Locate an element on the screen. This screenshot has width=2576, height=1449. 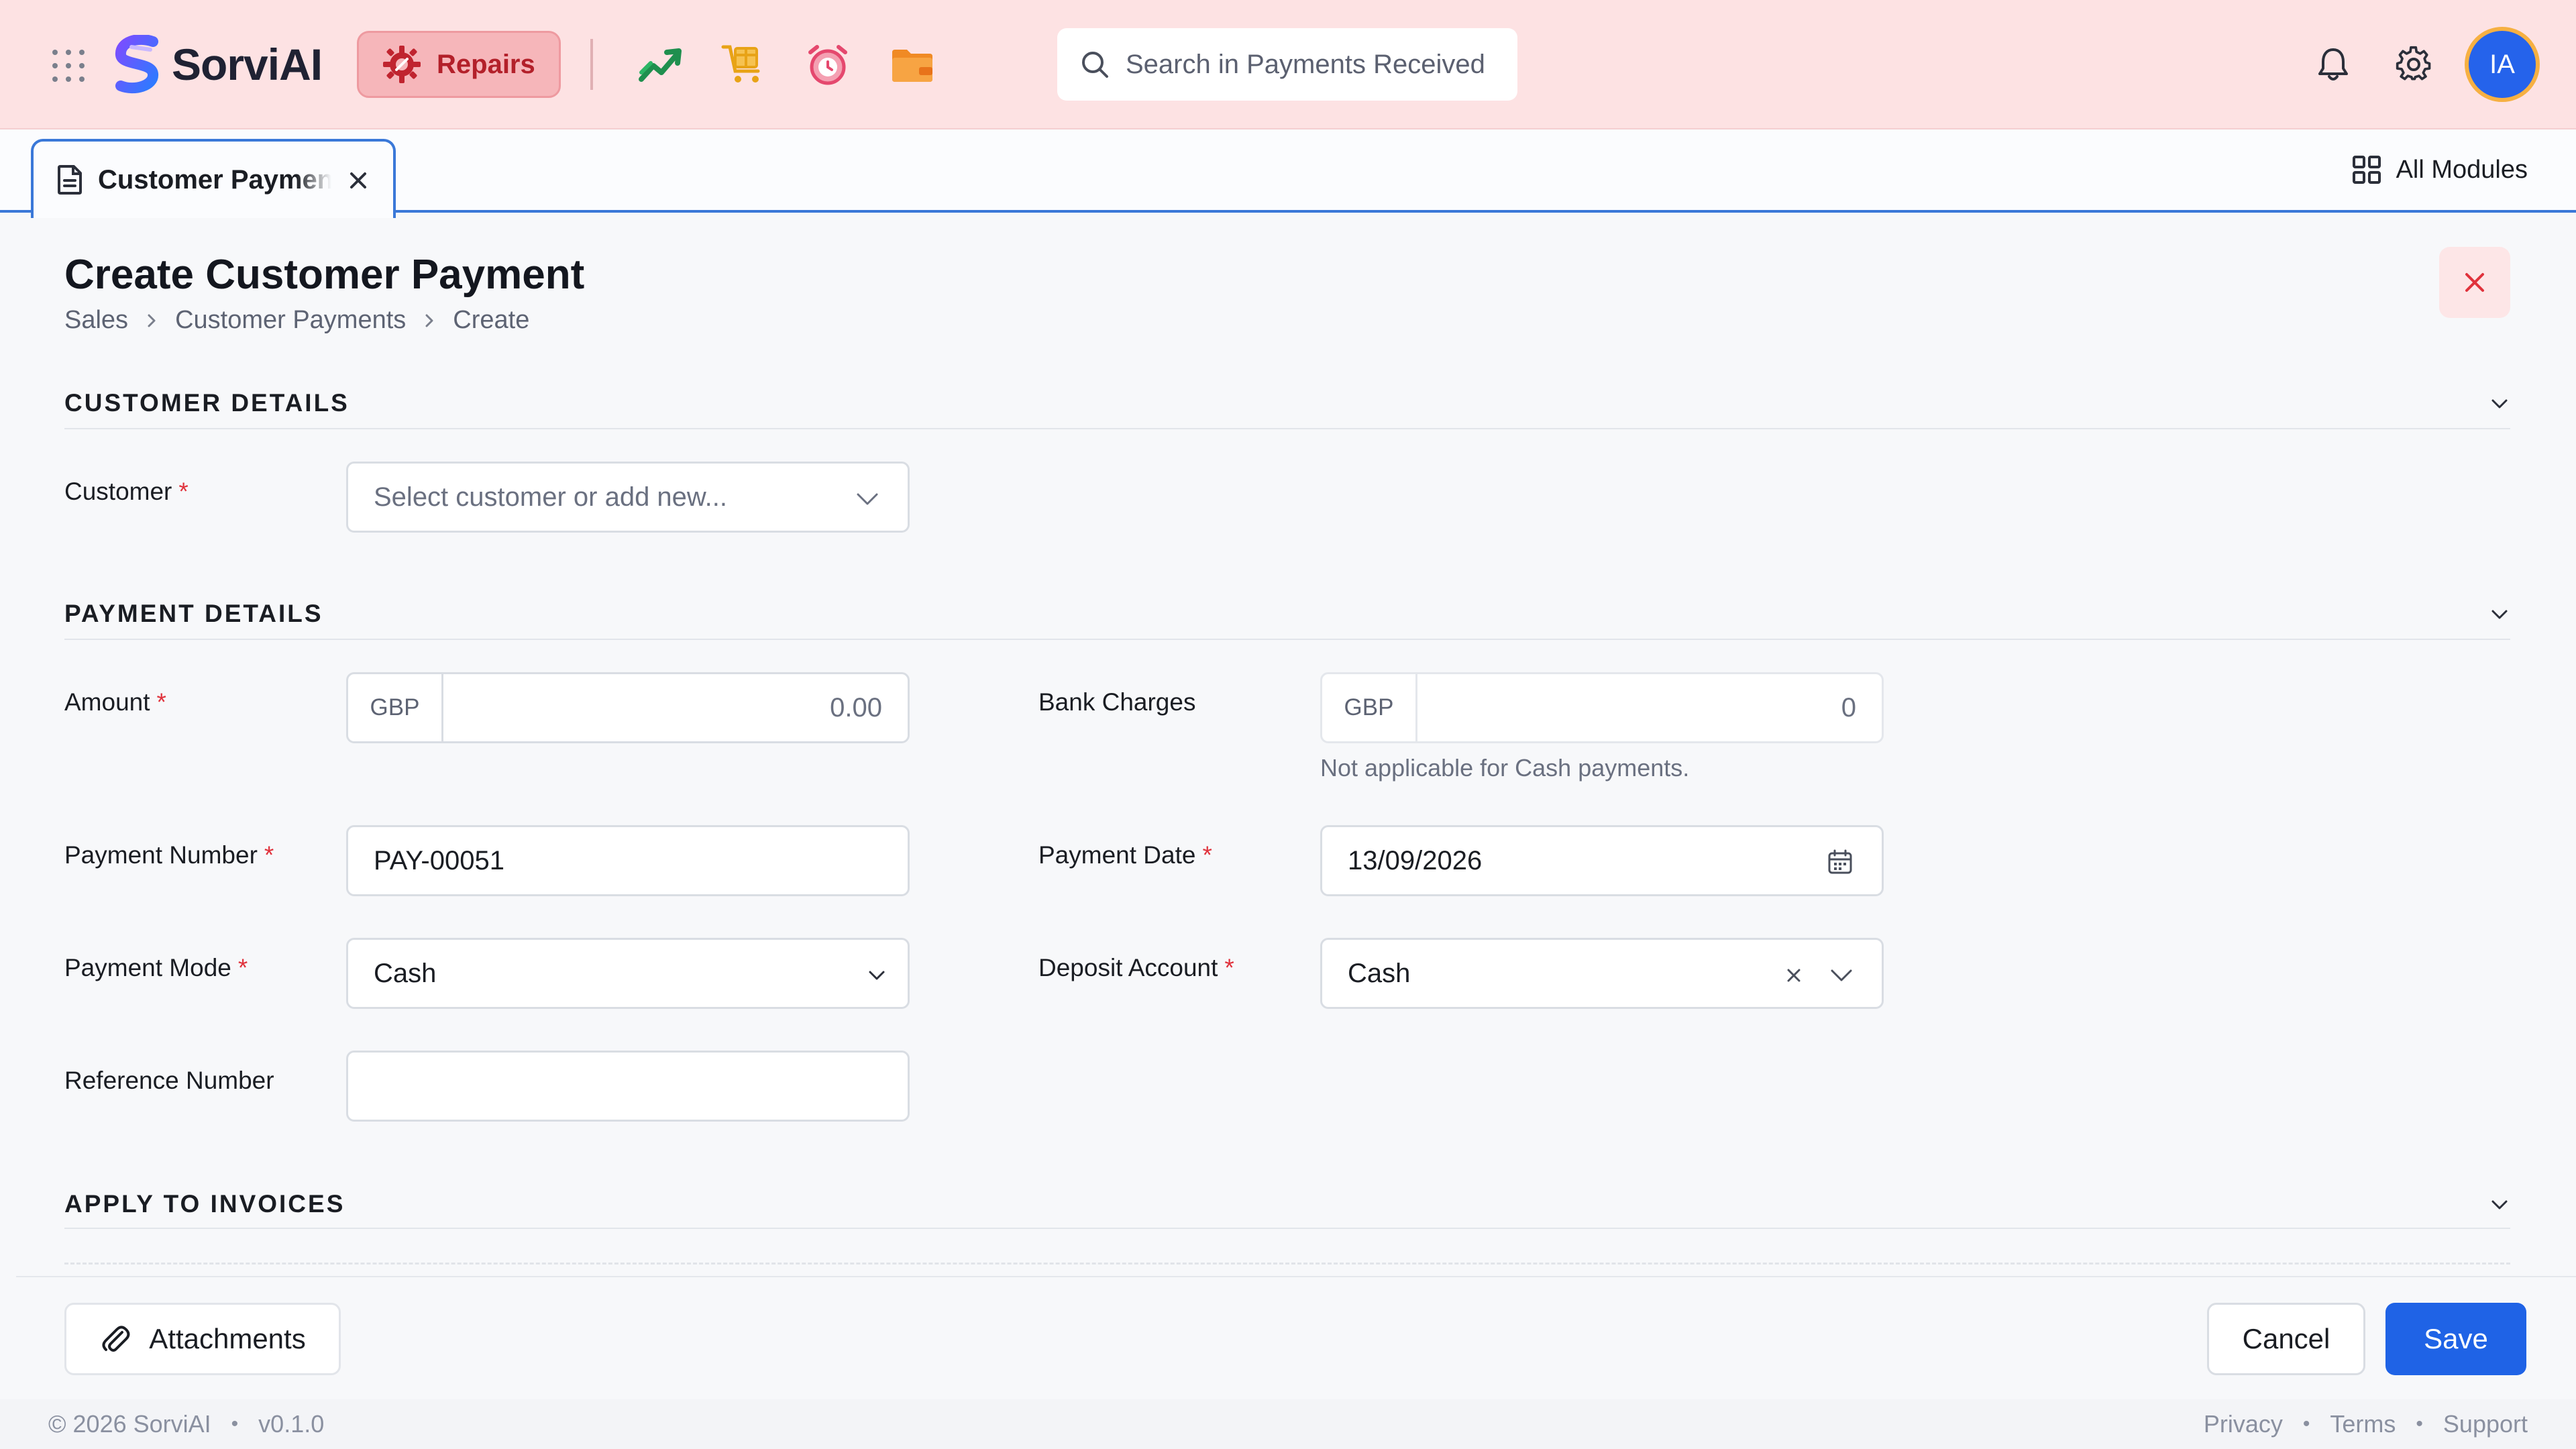
alarm-clock-icon is located at coordinates (828, 64).